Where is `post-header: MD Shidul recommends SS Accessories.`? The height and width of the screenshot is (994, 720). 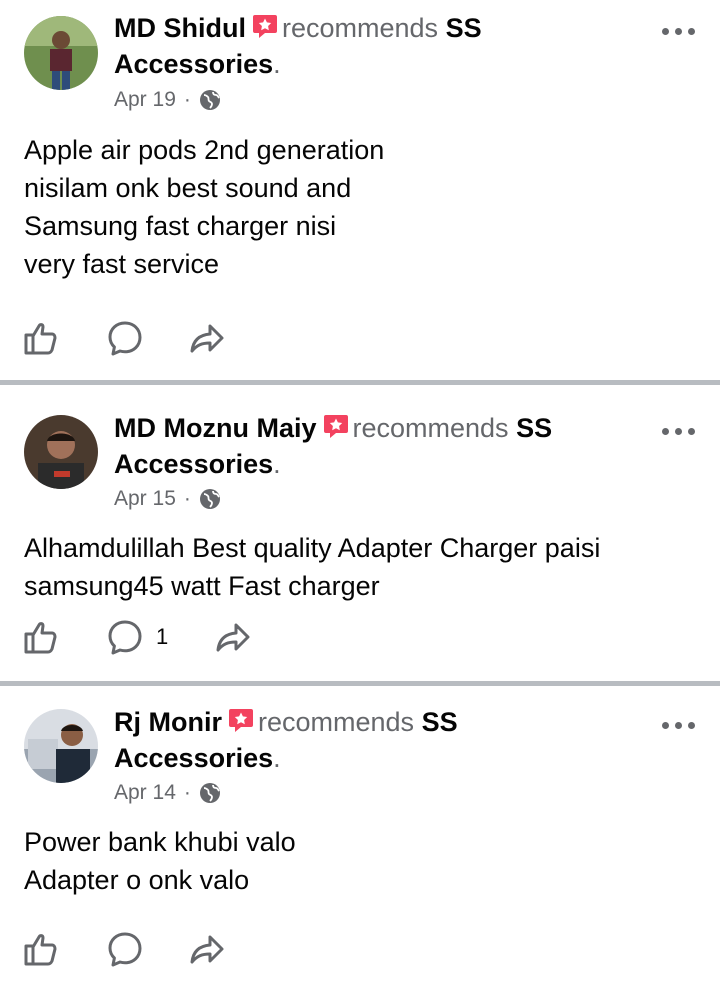 post-header: MD Shidul recommends SS Accessories. is located at coordinates (298, 45).